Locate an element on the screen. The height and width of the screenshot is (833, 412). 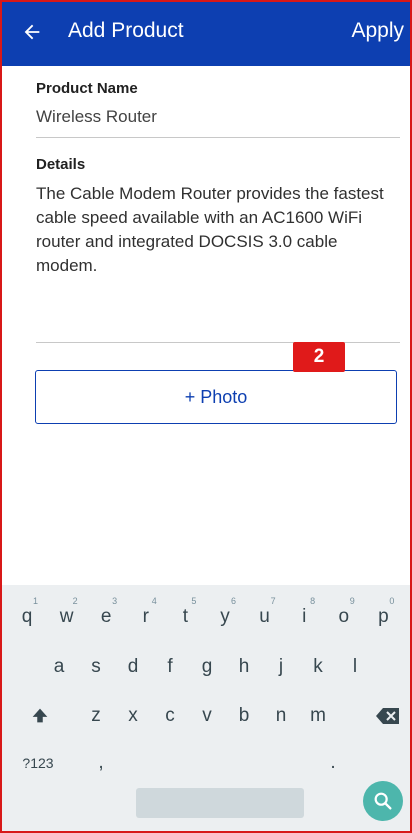
key-v: v is located at coordinates (207, 716).